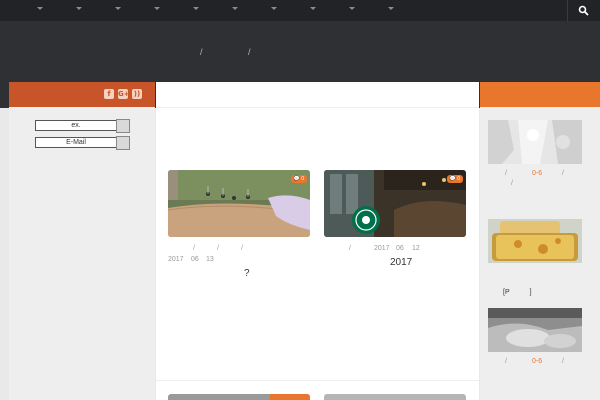 The width and height of the screenshot is (600, 400). Describe the element at coordinates (124, 94) in the screenshot. I see `googleplus-icon: G+` at that location.